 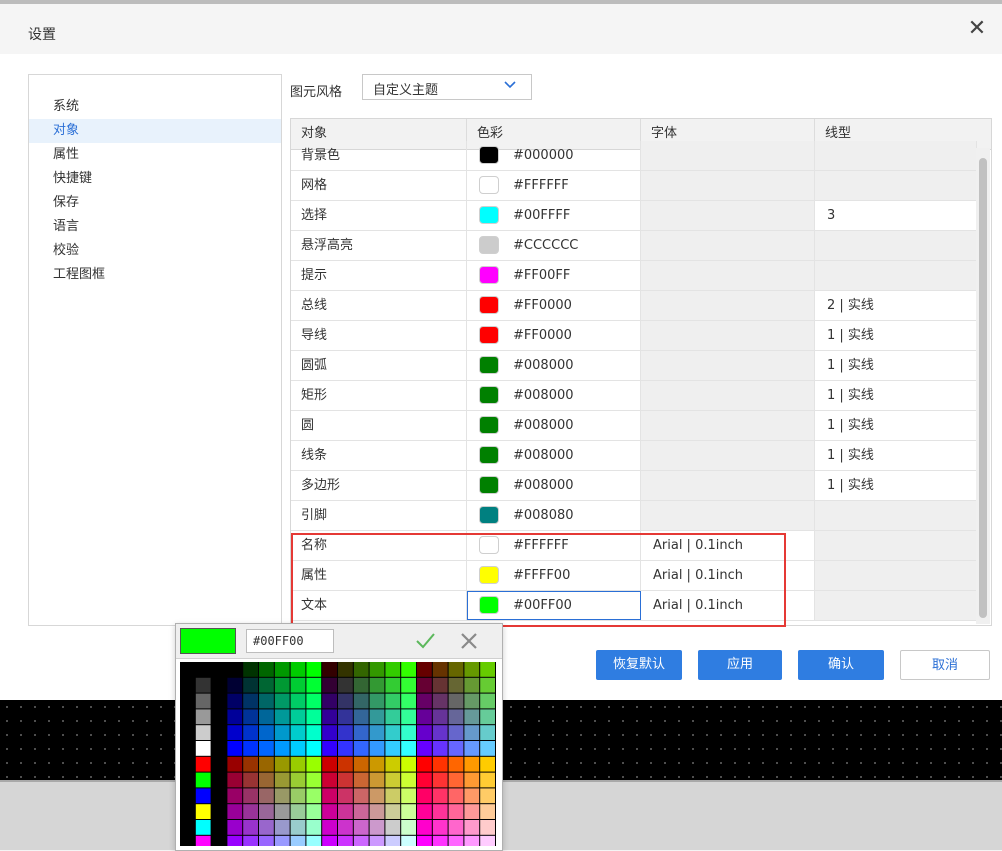 I want to click on color-cell: #FFFFFF, so click(x=554, y=185).